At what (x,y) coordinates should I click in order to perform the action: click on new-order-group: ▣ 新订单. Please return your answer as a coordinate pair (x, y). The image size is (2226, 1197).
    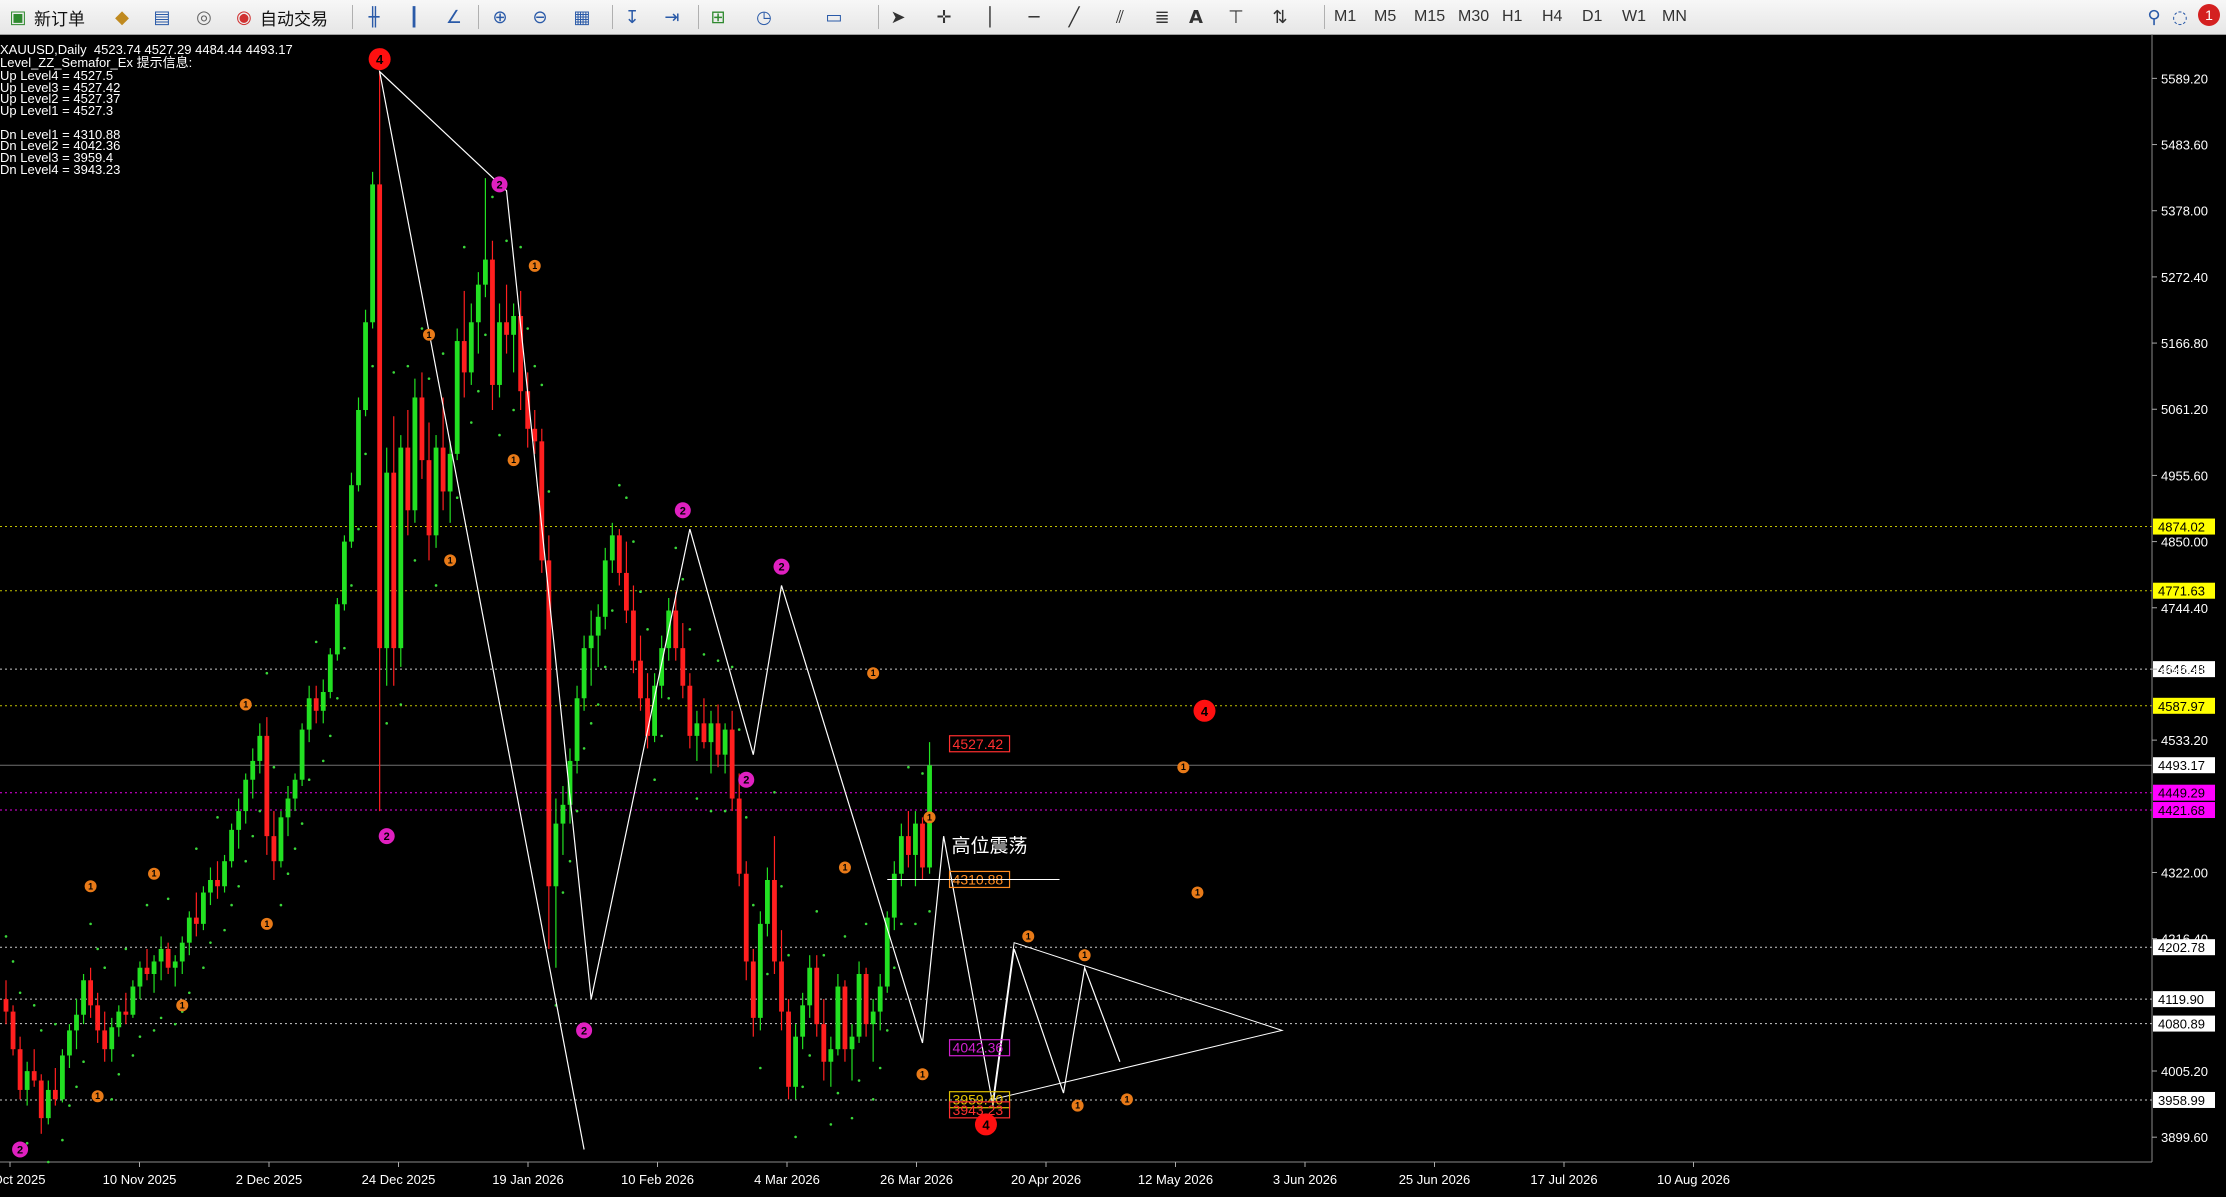
    Looking at the image, I should click on (47, 17).